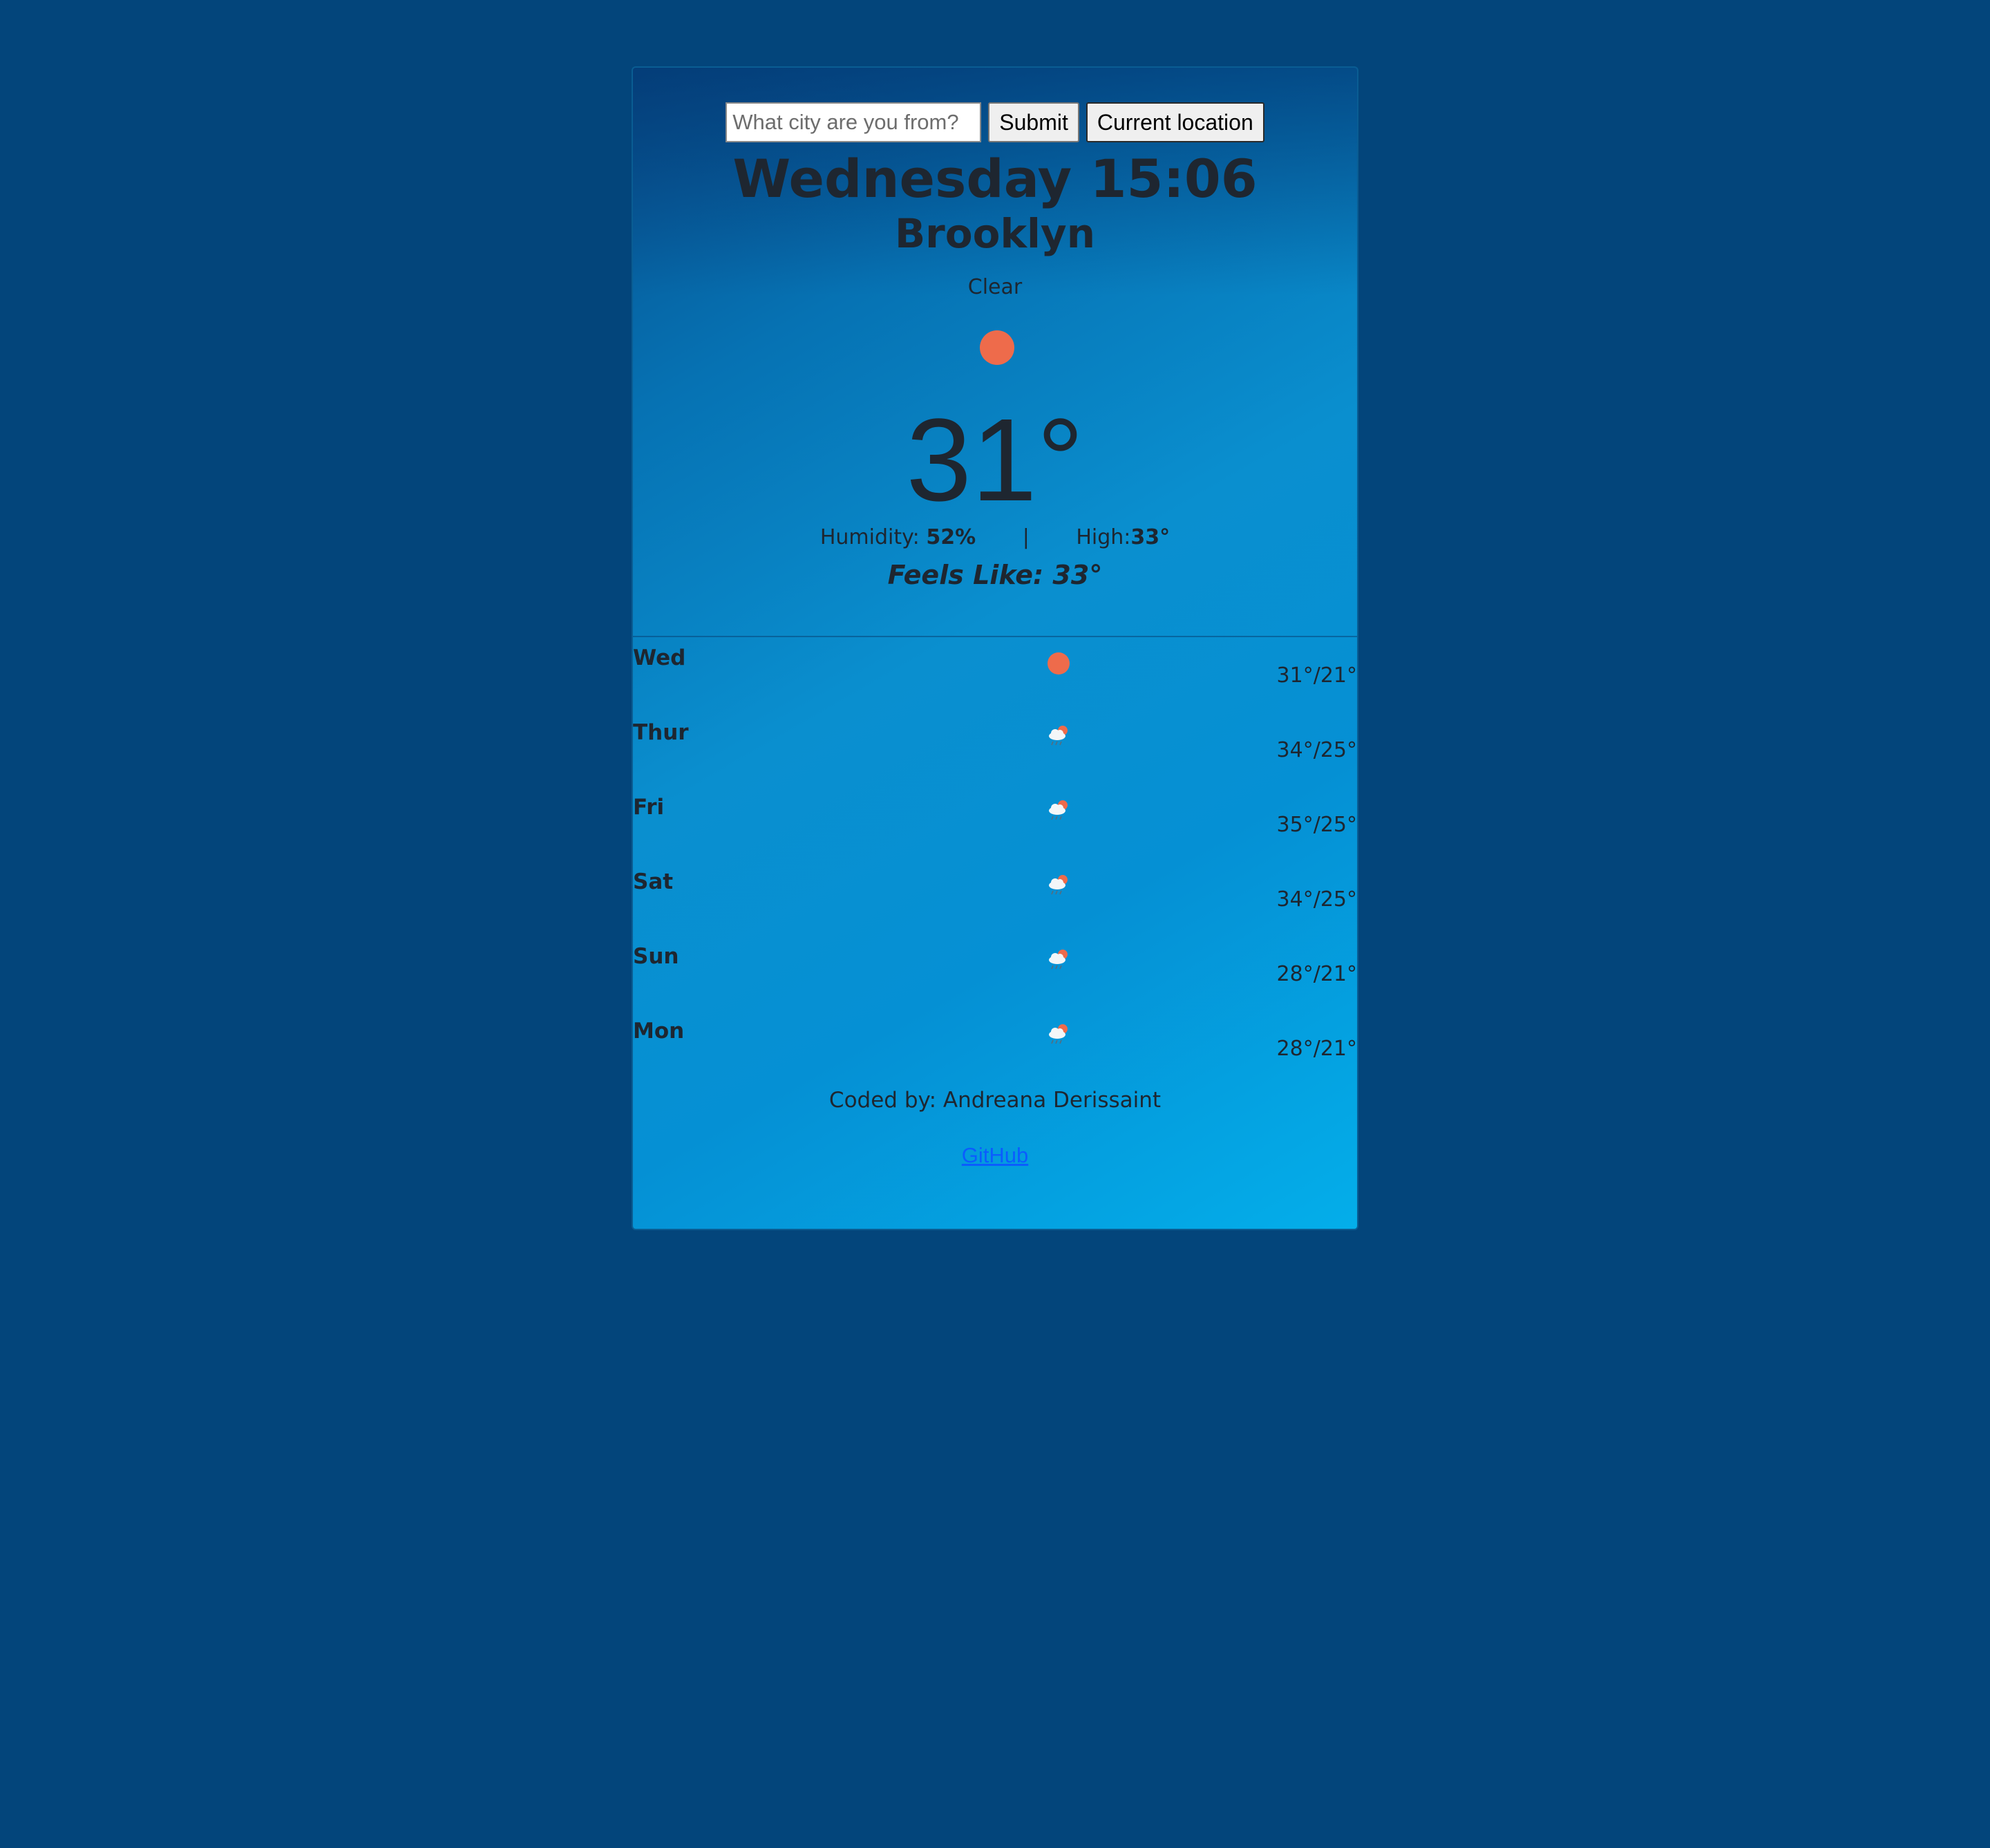  What do you see at coordinates (649, 807) in the screenshot?
I see `forecast-day: Fri` at bounding box center [649, 807].